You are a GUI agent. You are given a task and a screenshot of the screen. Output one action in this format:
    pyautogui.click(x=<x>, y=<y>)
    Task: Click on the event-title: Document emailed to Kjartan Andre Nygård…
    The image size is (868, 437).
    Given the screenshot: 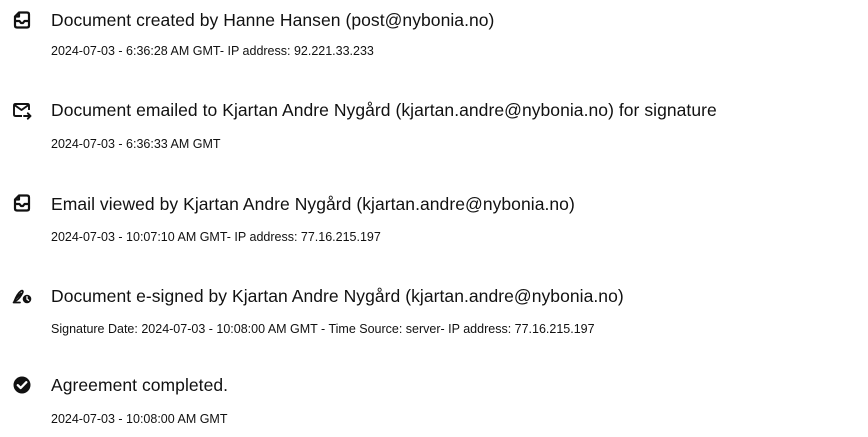 What is the action you would take?
    pyautogui.click(x=384, y=110)
    